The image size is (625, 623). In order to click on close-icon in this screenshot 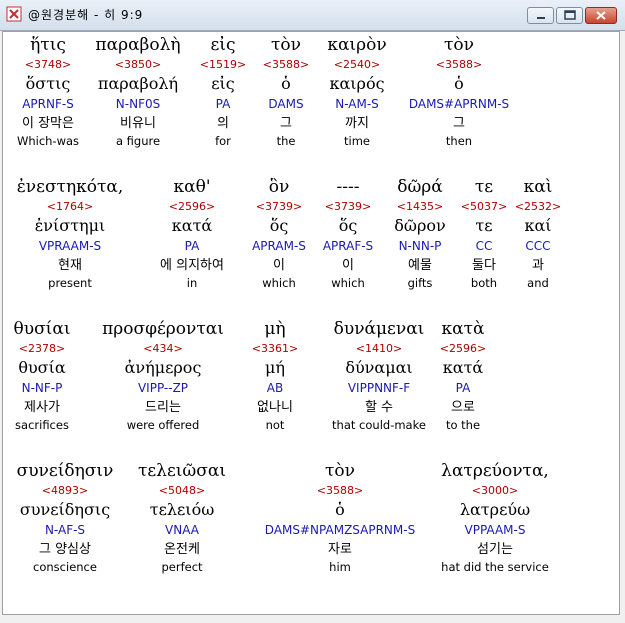, I will do `click(601, 15)`.